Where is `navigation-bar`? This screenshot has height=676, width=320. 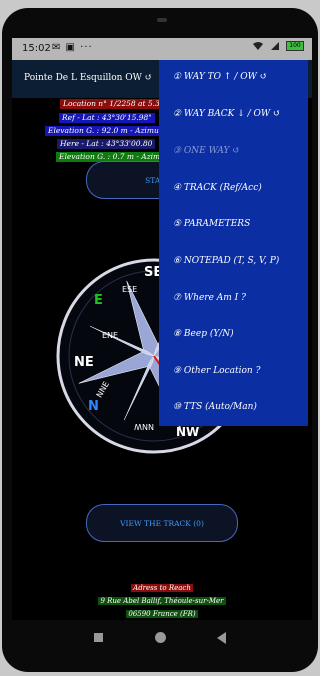 navigation-bar is located at coordinates (160, 638).